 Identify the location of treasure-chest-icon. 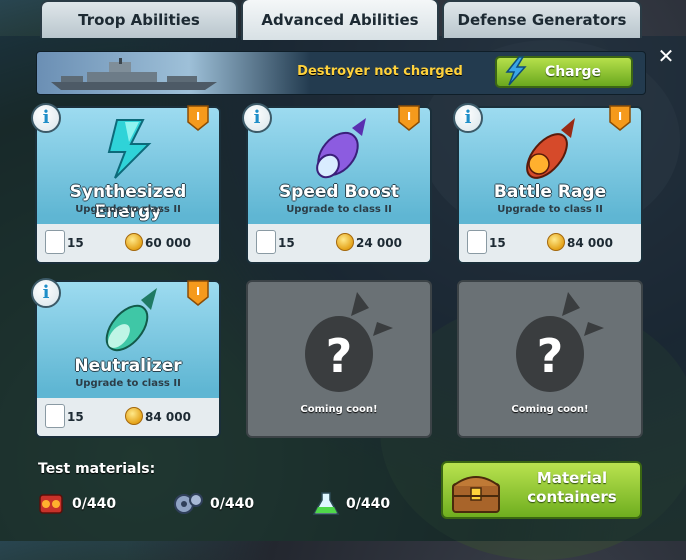
(476, 494).